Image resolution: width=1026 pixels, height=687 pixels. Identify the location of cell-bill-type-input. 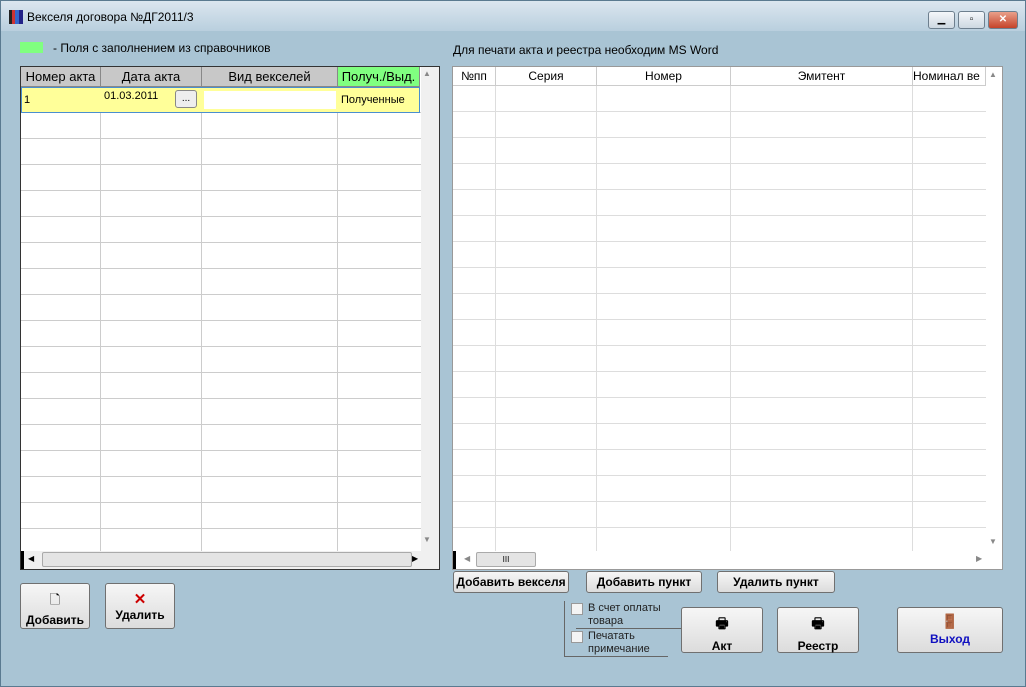
(270, 100).